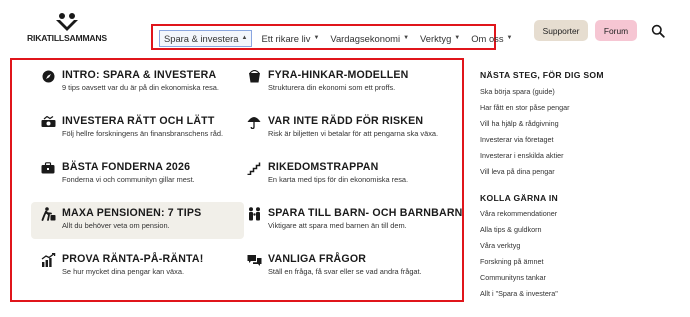 The width and height of the screenshot is (690, 317). I want to click on menu-item-title: BÄSTA FONDERNA 2026, so click(126, 167).